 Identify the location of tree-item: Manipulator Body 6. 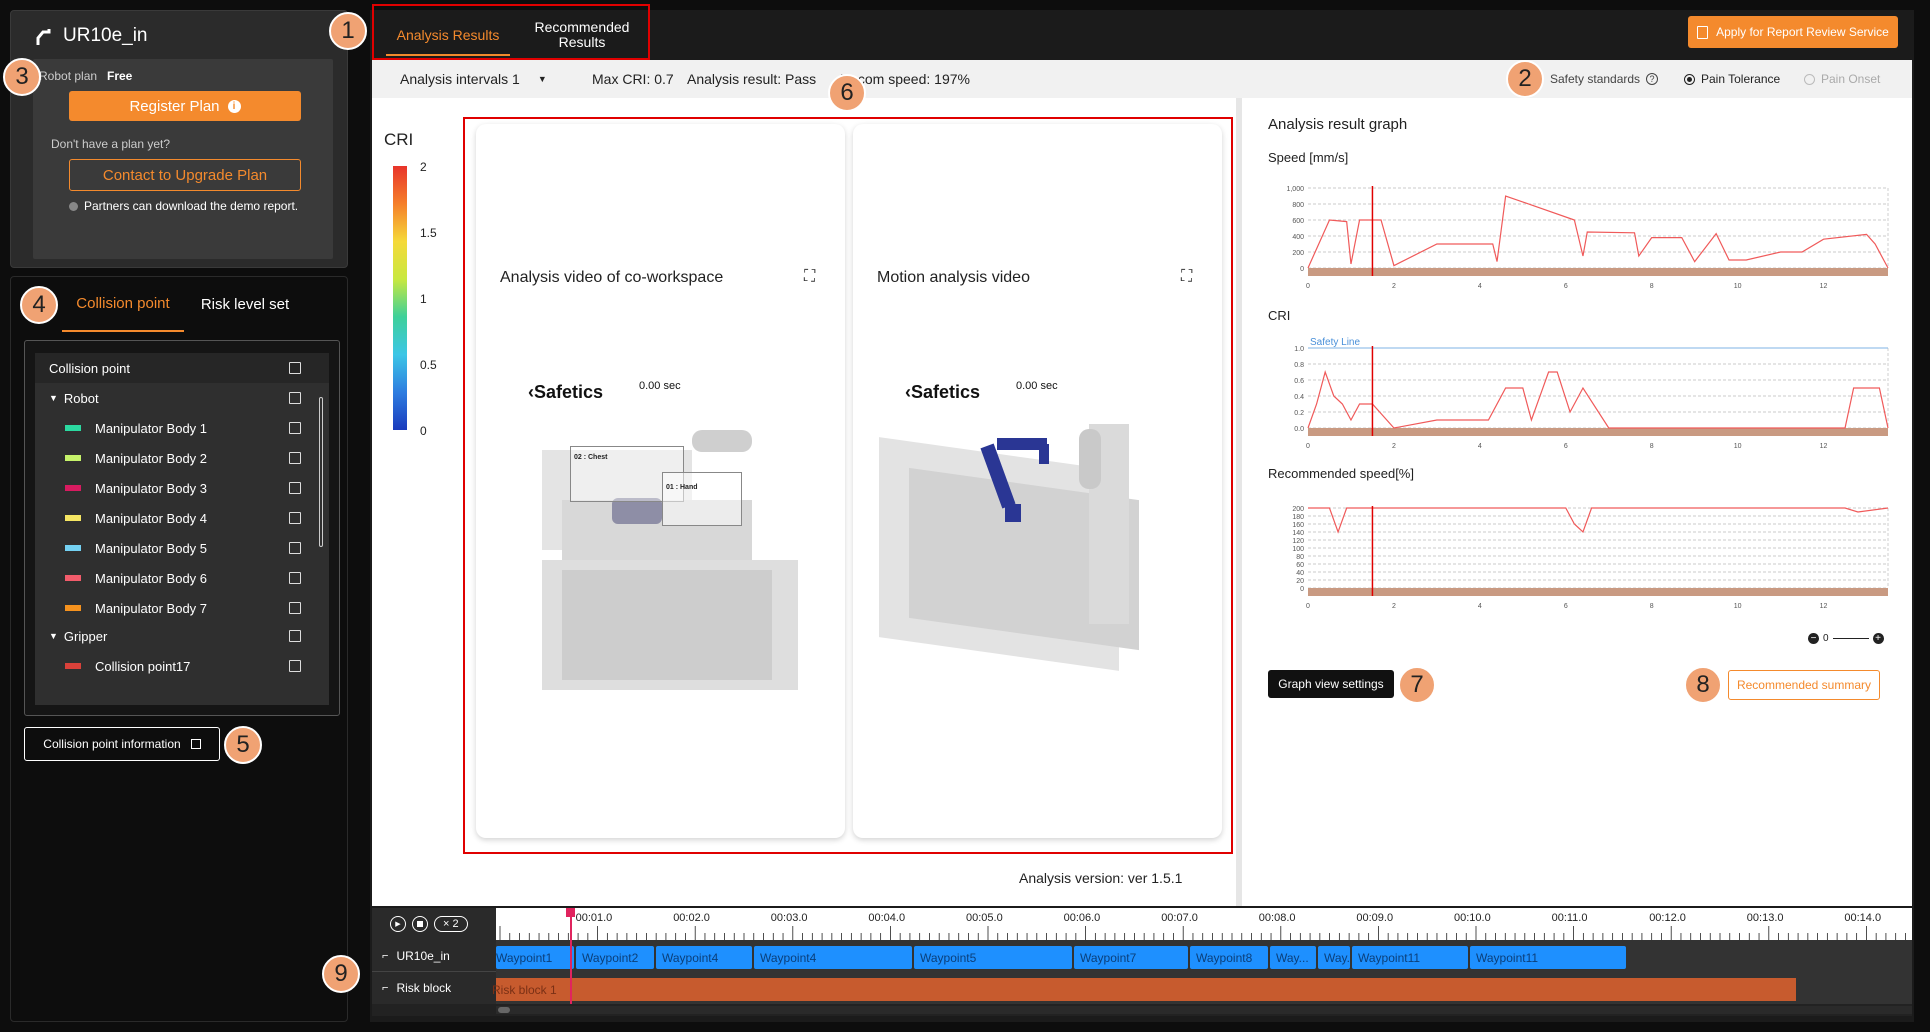
(182, 578).